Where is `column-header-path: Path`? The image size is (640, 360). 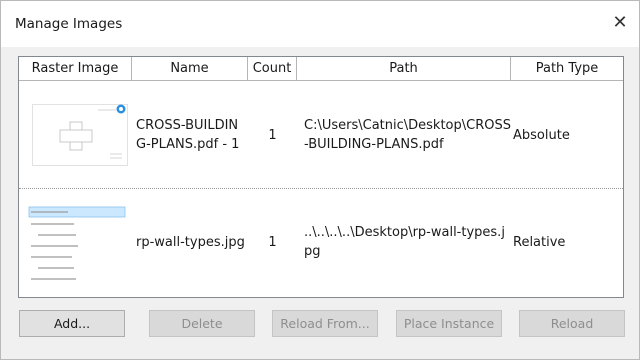 column-header-path: Path is located at coordinates (404, 69).